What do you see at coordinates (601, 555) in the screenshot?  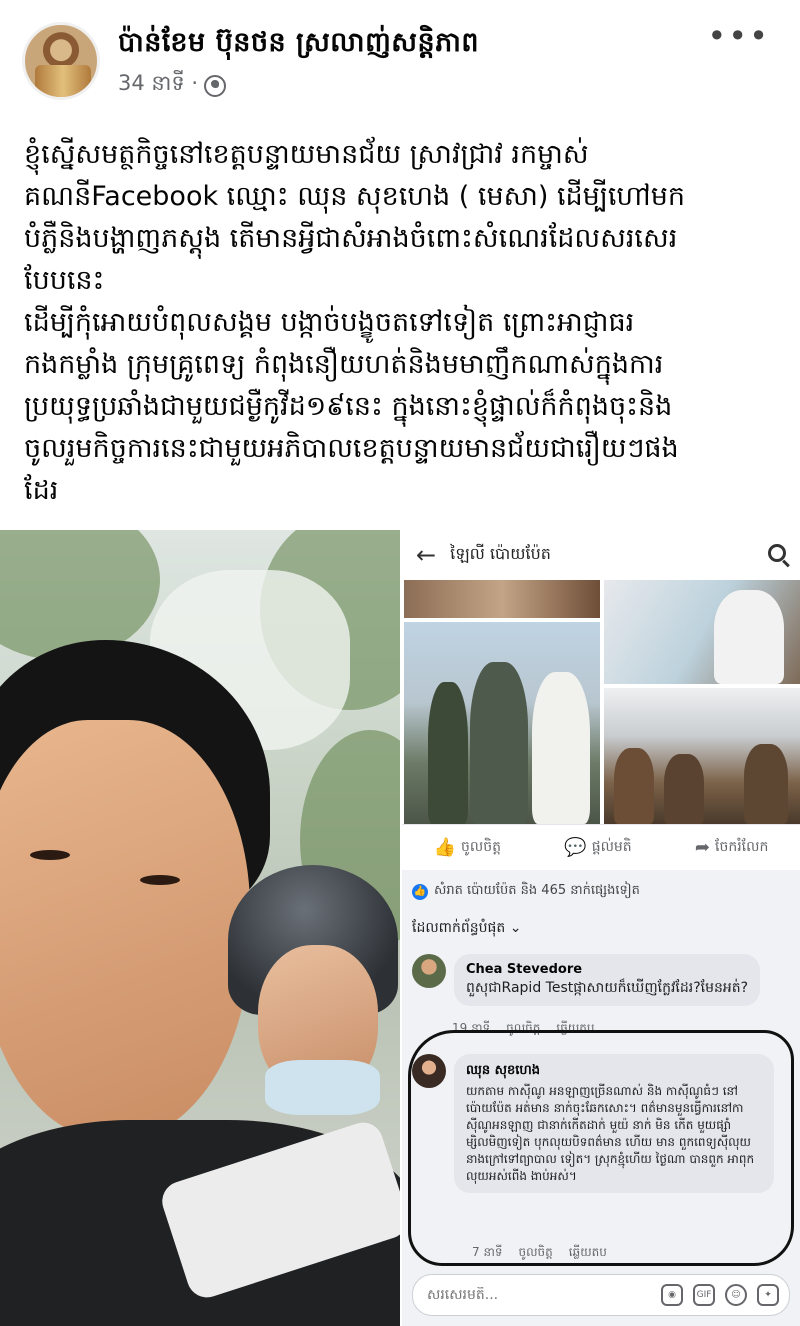 I see `screenshot-topbar: ← ឡៃលី ប៉ោយប៉ែត` at bounding box center [601, 555].